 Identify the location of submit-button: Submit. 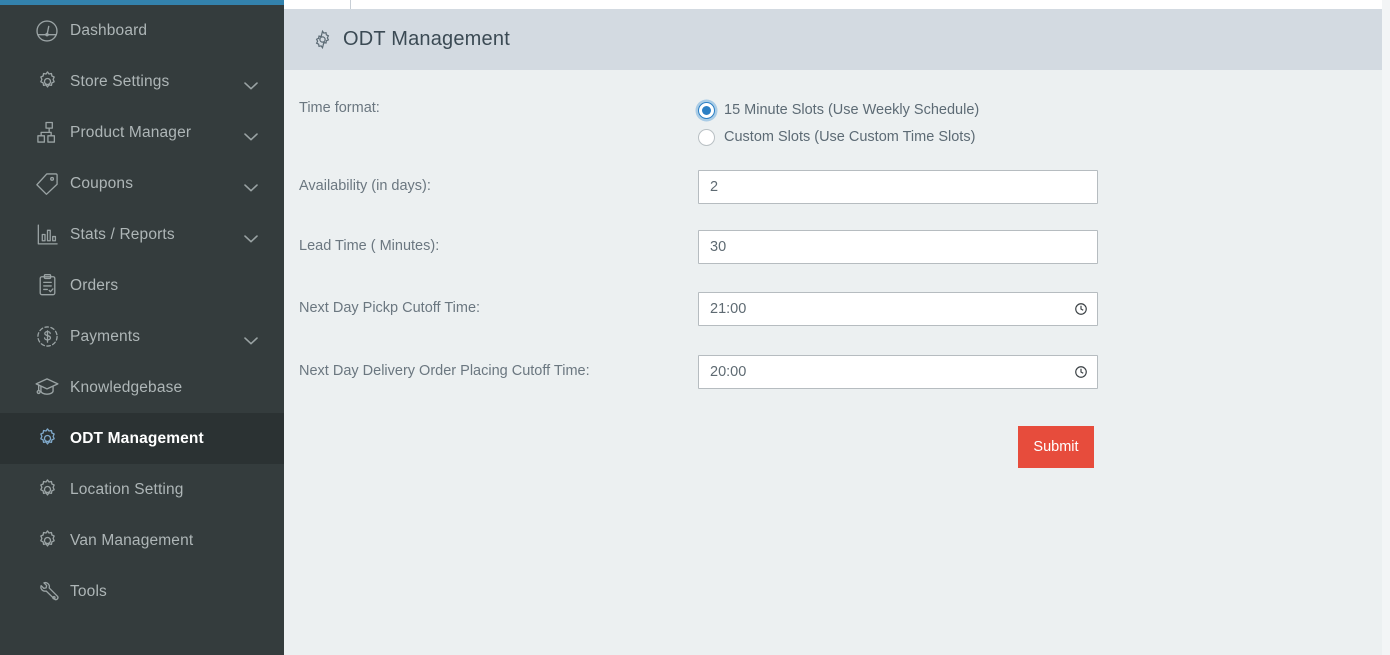
(1056, 447).